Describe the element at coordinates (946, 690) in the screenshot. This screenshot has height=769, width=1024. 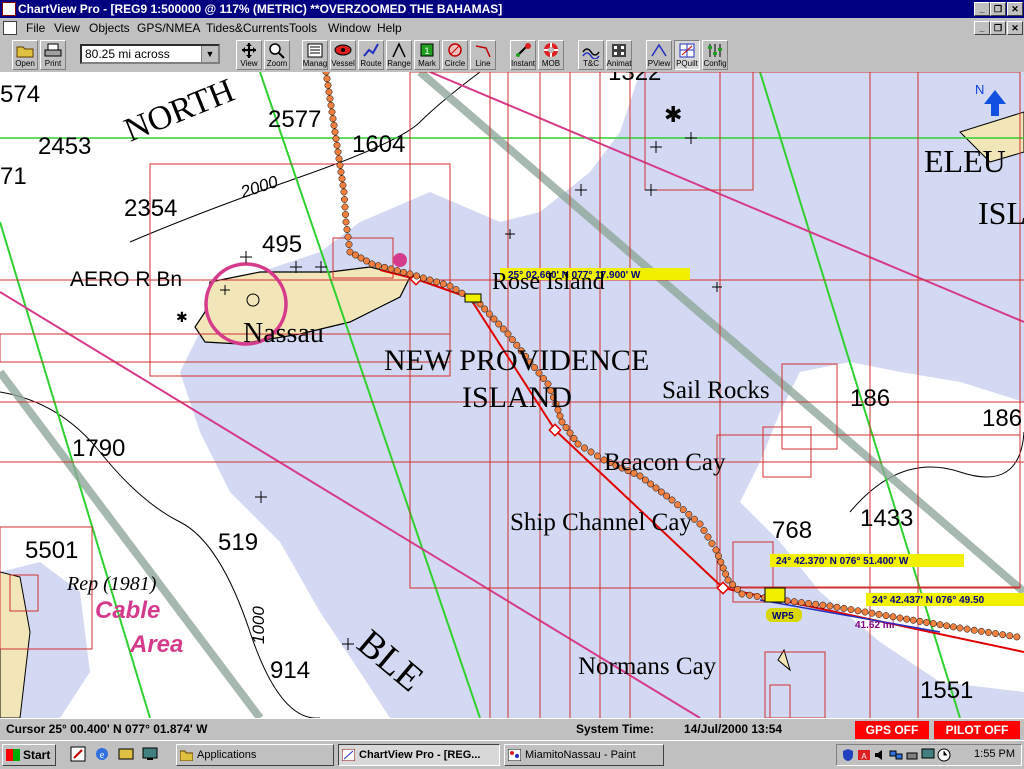
I see `sounding: 1551` at that location.